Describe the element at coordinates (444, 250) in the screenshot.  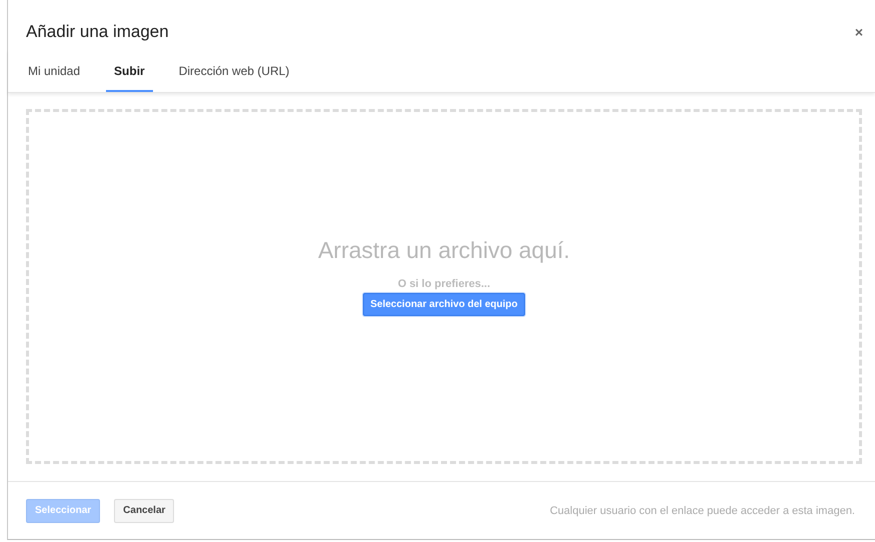
I see `drop-heading: Arrastra un archivo aquí.` at that location.